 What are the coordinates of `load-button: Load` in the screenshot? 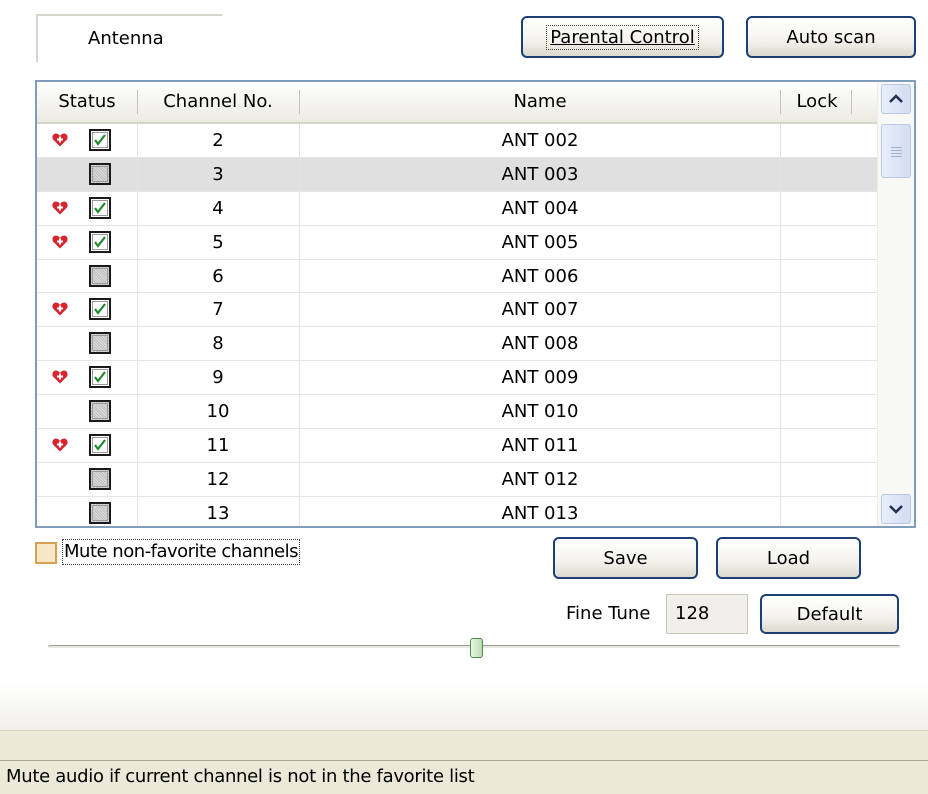 It's located at (788, 558).